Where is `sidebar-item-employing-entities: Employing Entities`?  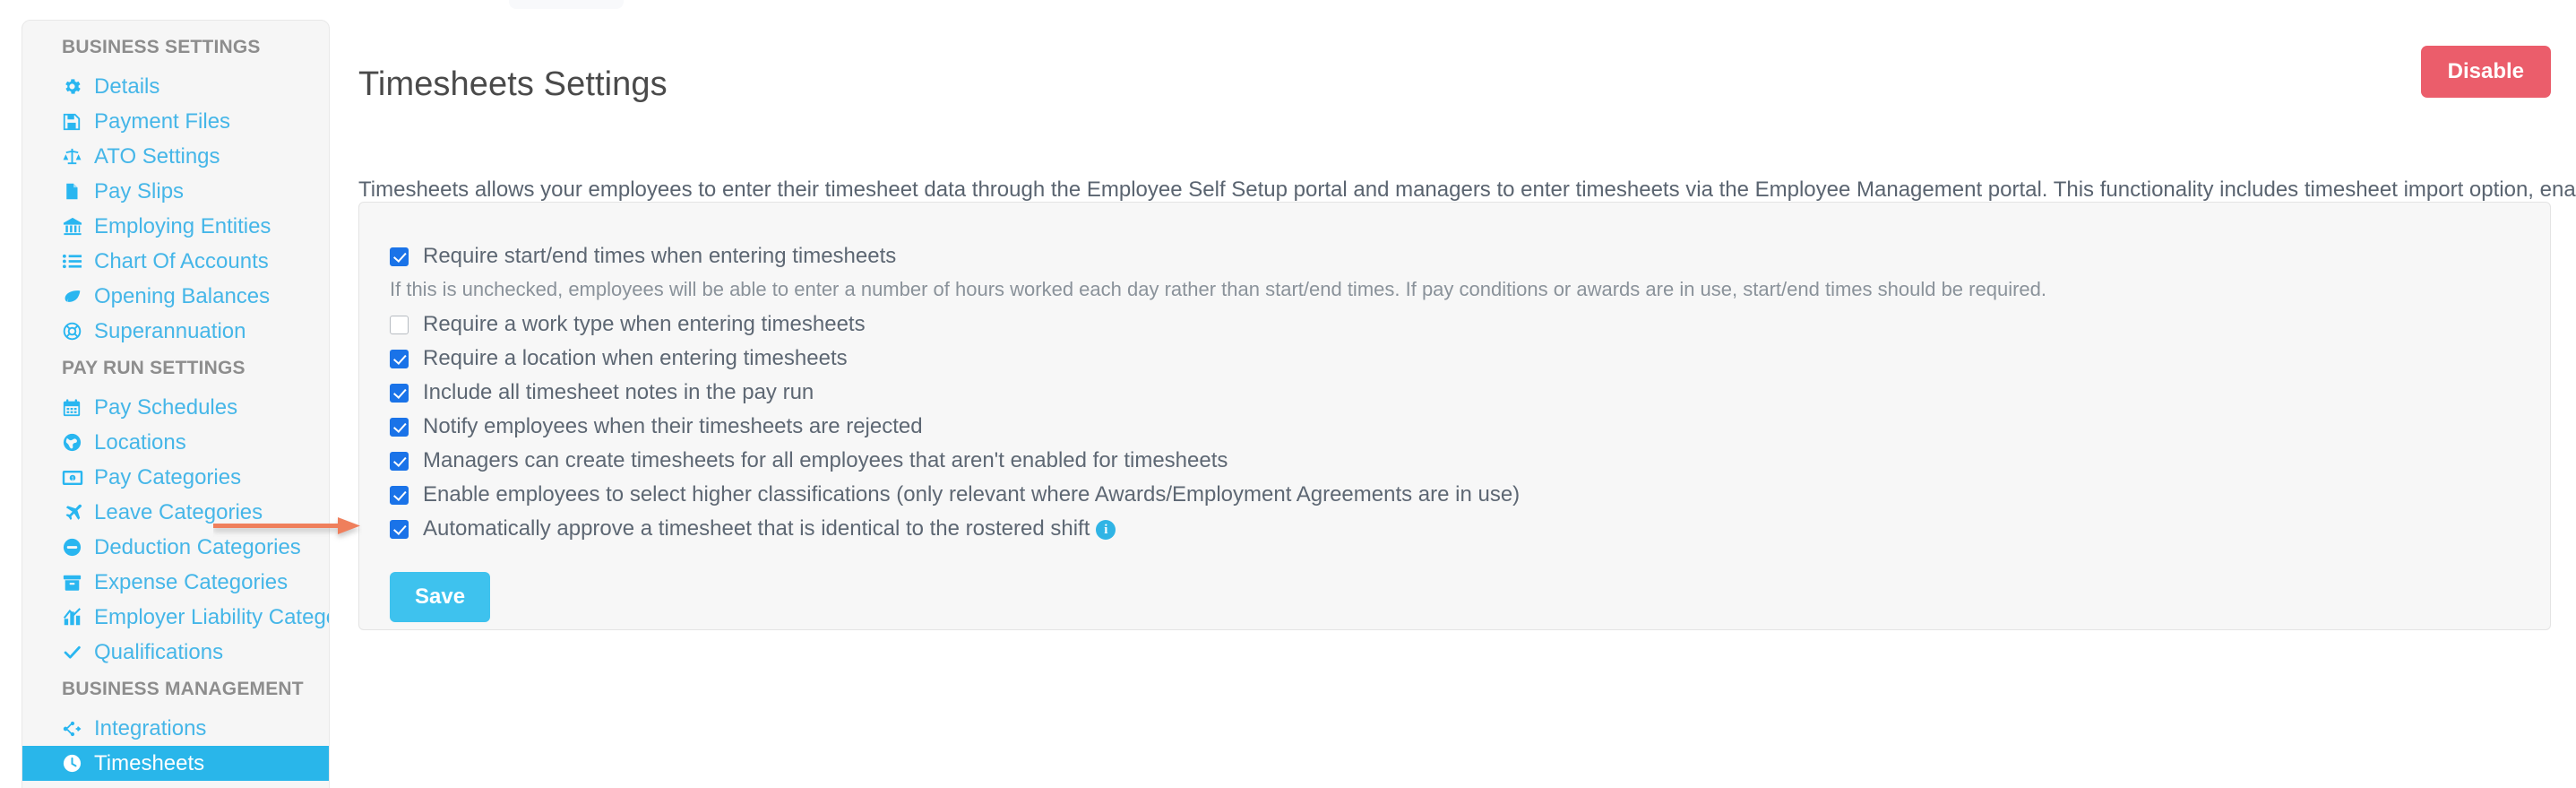 sidebar-item-employing-entities: Employing Entities is located at coordinates (175, 226).